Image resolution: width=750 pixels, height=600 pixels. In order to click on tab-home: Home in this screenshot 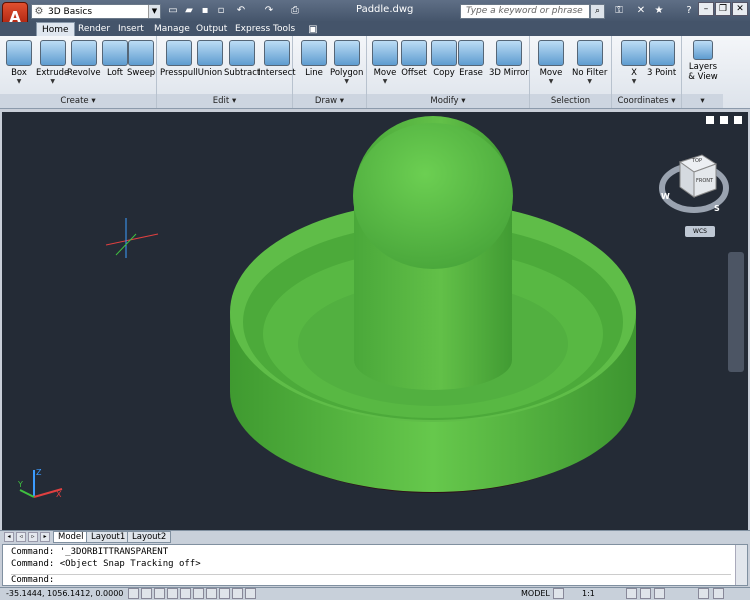, I will do `click(55, 29)`.